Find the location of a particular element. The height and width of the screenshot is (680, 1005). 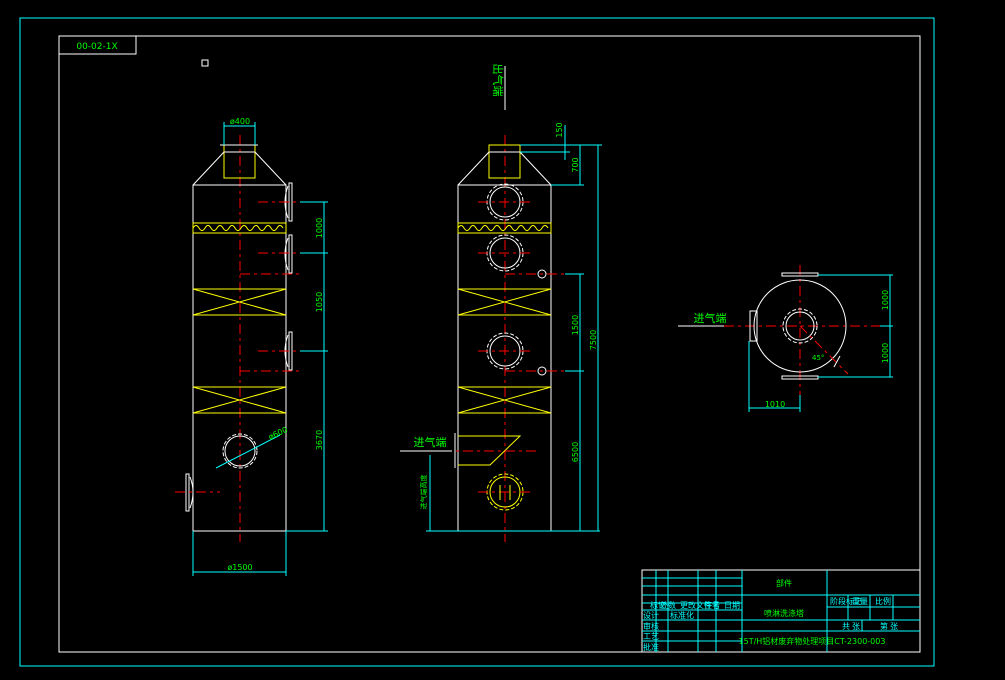

dim-top: 150 is located at coordinates (559, 129).